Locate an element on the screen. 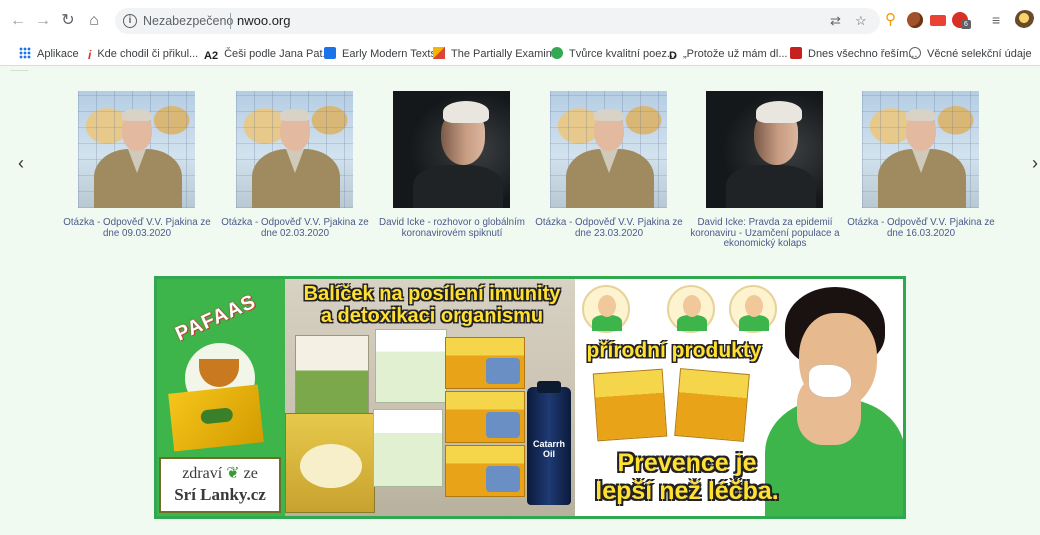 The height and width of the screenshot is (535, 1040). cookie-extension-icon is located at coordinates (915, 20).